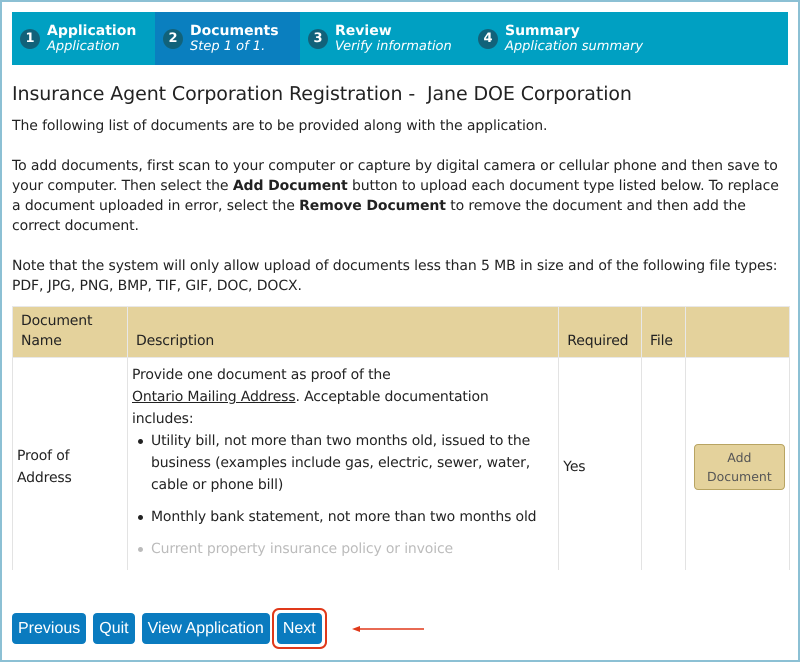  What do you see at coordinates (45, 467) in the screenshot?
I see `document-name: Proof of Address` at bounding box center [45, 467].